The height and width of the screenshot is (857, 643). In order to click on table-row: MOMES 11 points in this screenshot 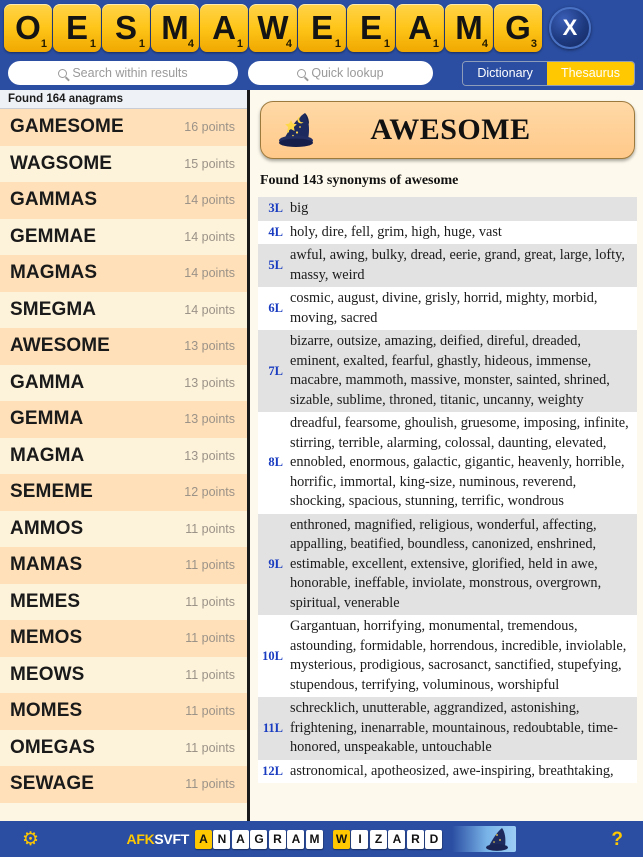, I will do `click(123, 711)`.